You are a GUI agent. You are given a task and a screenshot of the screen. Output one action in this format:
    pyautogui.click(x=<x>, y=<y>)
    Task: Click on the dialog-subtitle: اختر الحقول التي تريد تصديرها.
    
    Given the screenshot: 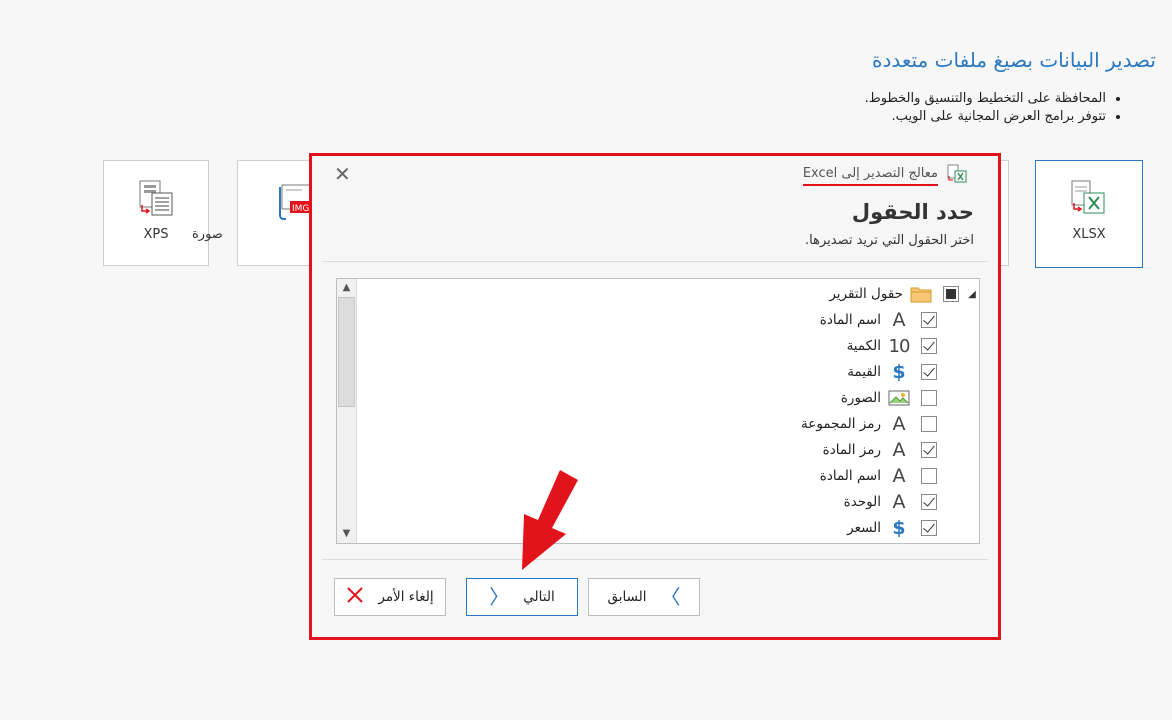 What is the action you would take?
    pyautogui.click(x=889, y=240)
    